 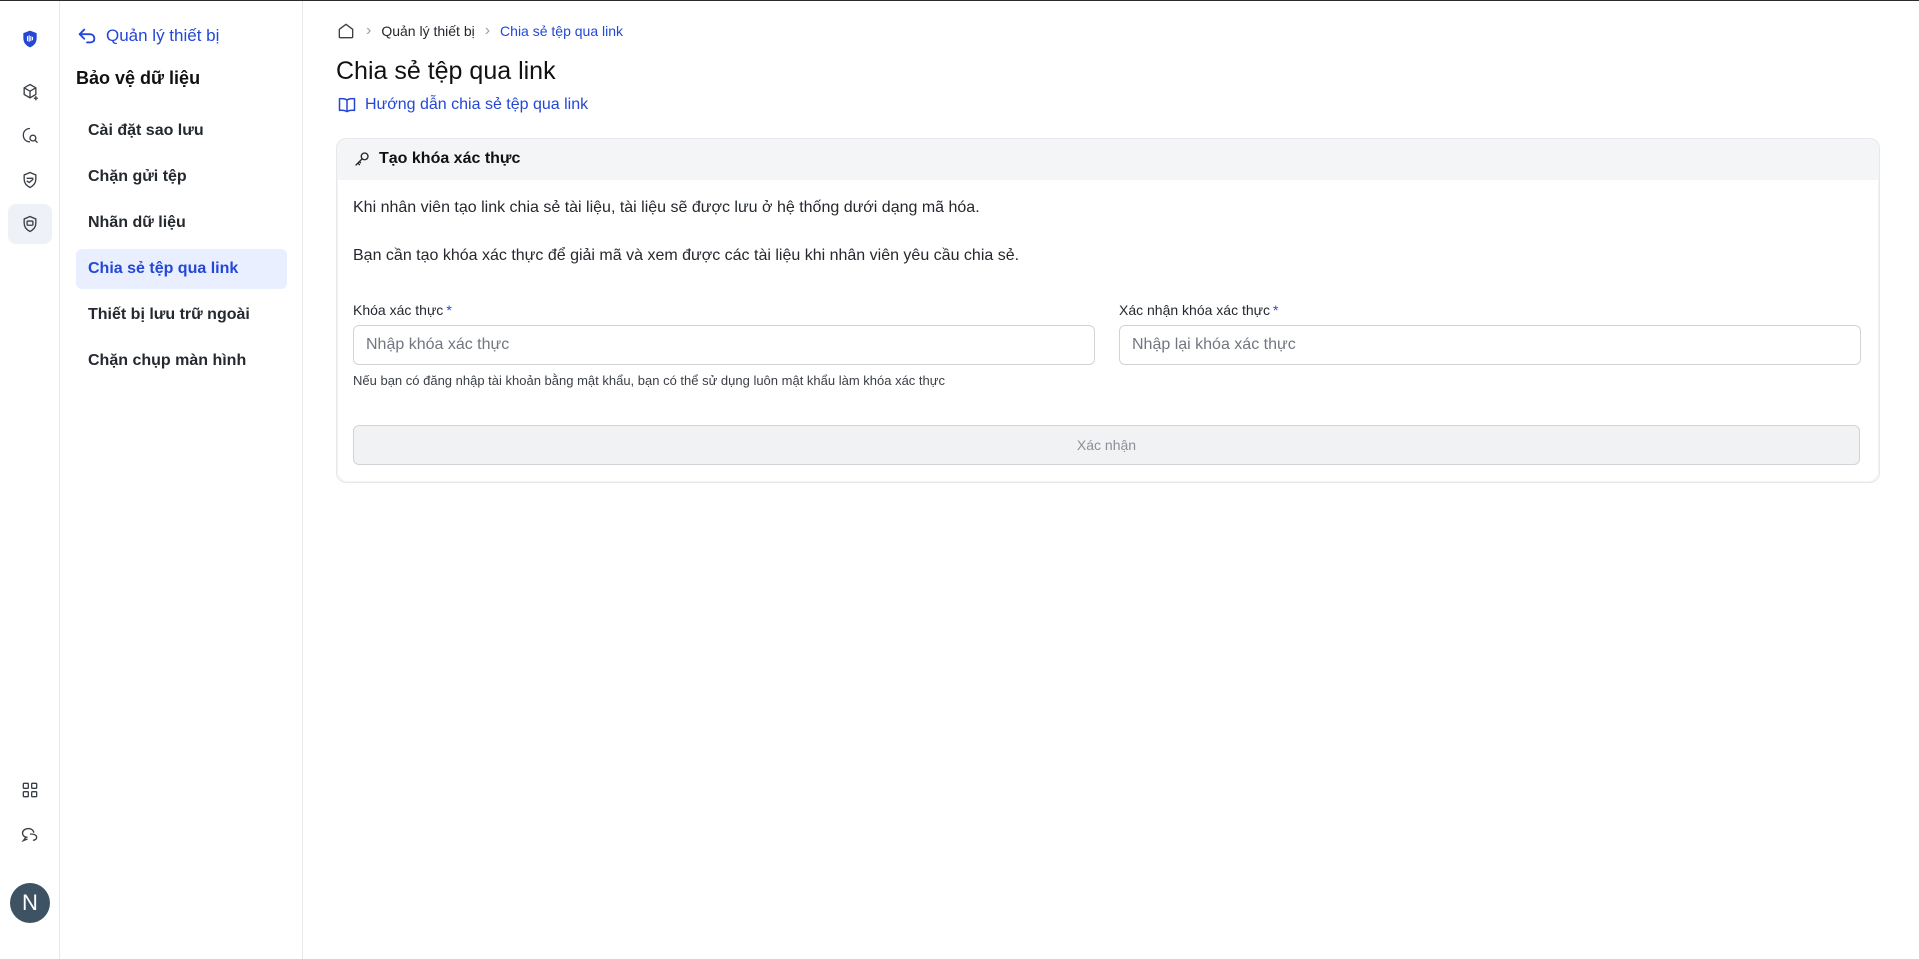 What do you see at coordinates (181, 315) in the screenshot?
I see `subnav-item-external-storage: Thiết bị lưu trữ ngoài` at bounding box center [181, 315].